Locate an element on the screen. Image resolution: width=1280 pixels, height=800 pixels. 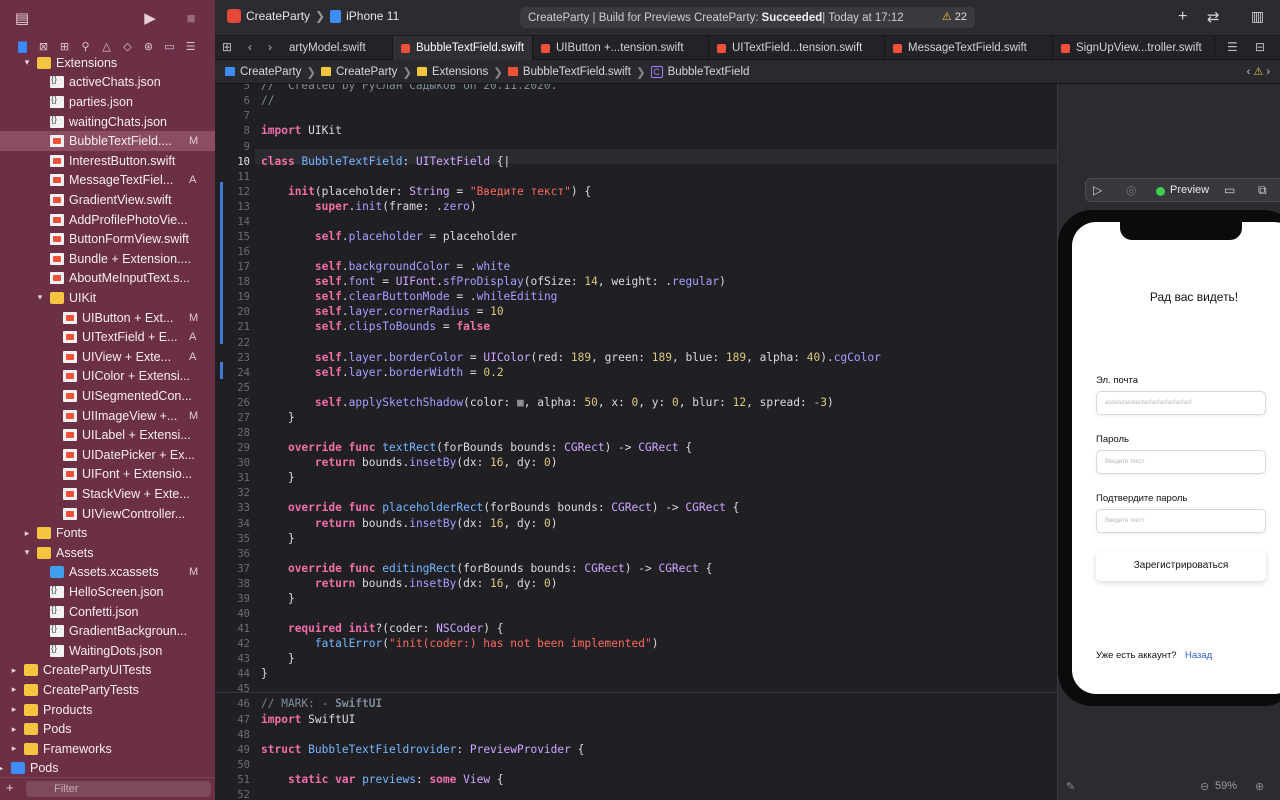
zoom-level: 59% is located at coordinates (1226, 786).